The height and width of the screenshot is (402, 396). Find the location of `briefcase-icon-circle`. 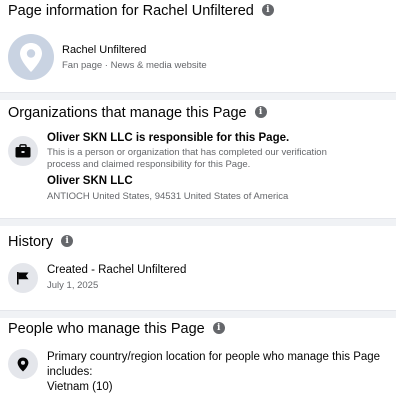

briefcase-icon-circle is located at coordinates (23, 151).